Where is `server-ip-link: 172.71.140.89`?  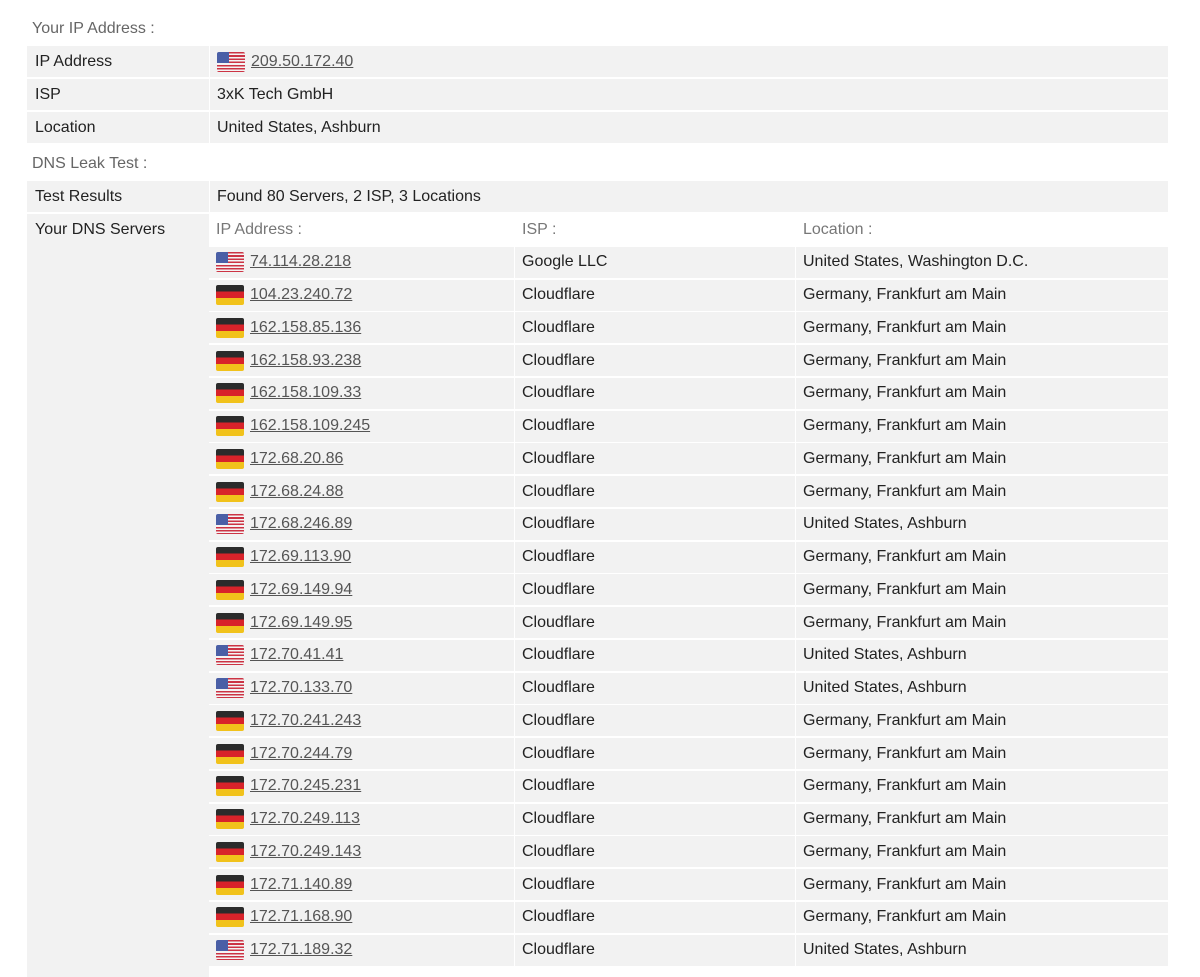 server-ip-link: 172.71.140.89 is located at coordinates (301, 885).